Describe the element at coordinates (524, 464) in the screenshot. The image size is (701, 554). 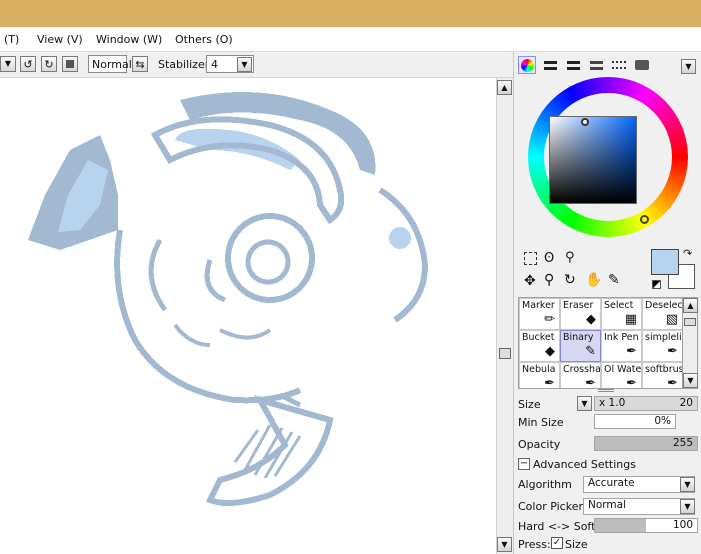
I see `advanced-settings-toggle: −` at that location.